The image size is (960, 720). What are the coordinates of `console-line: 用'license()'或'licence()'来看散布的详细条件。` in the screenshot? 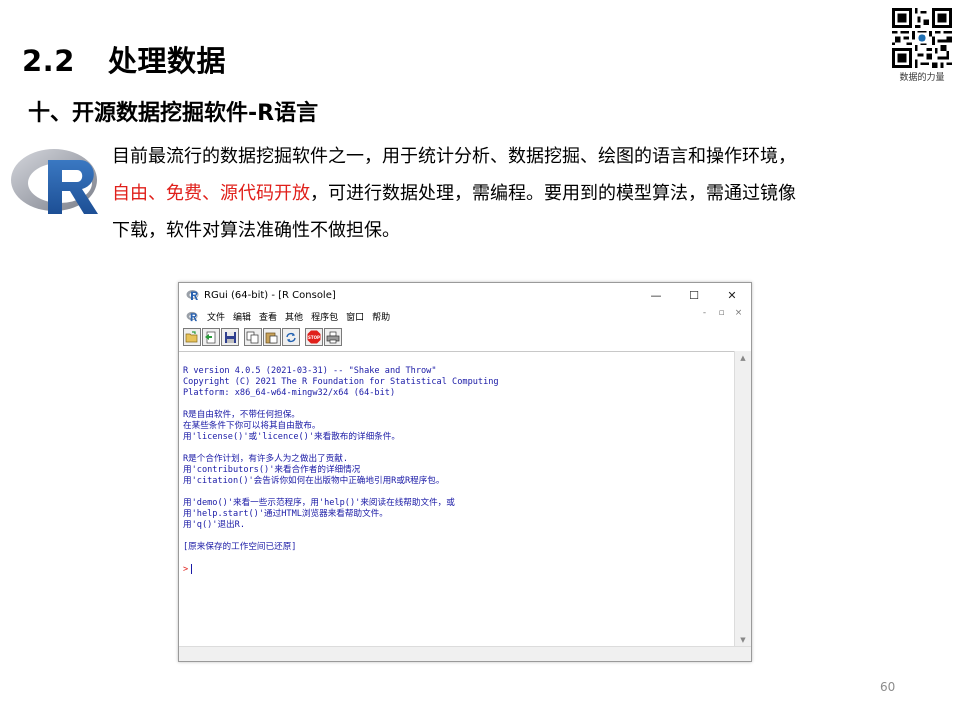 It's located at (291, 437).